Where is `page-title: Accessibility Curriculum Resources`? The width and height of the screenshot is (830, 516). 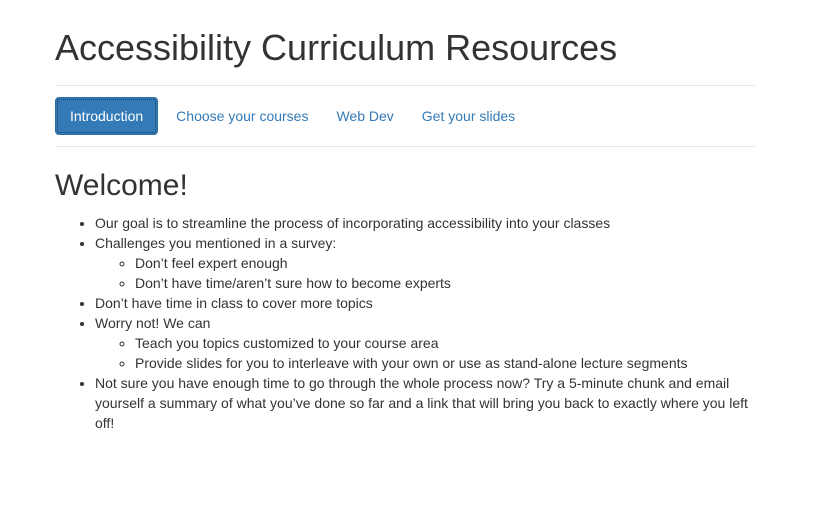 page-title: Accessibility Curriculum Resources is located at coordinates (336, 47).